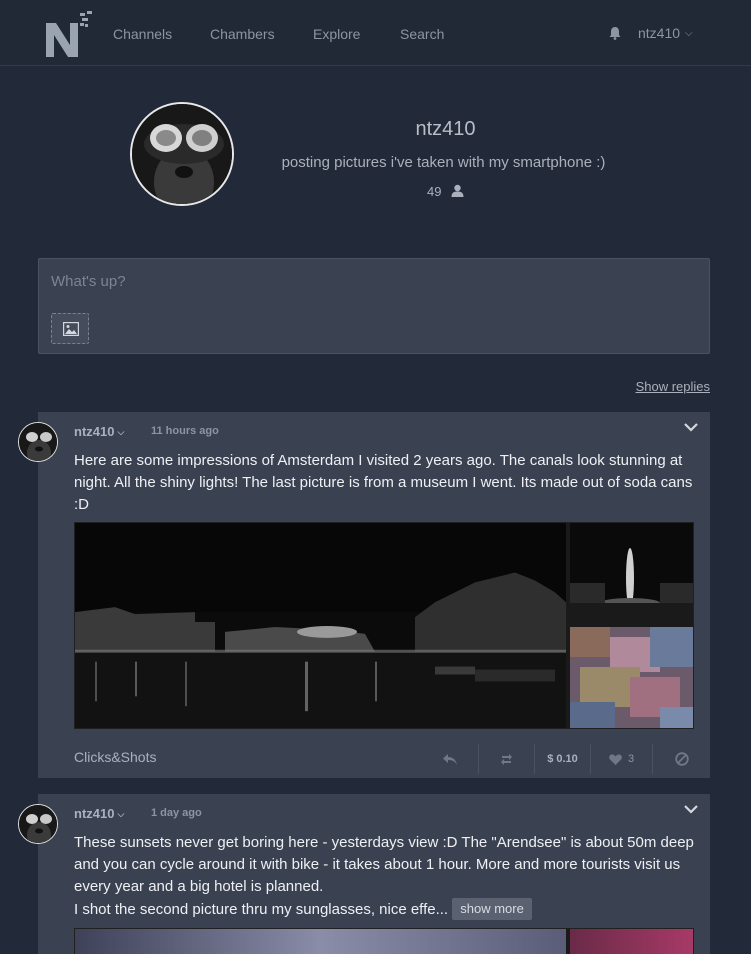 The image size is (751, 954). I want to click on bell-icon, so click(615, 33).